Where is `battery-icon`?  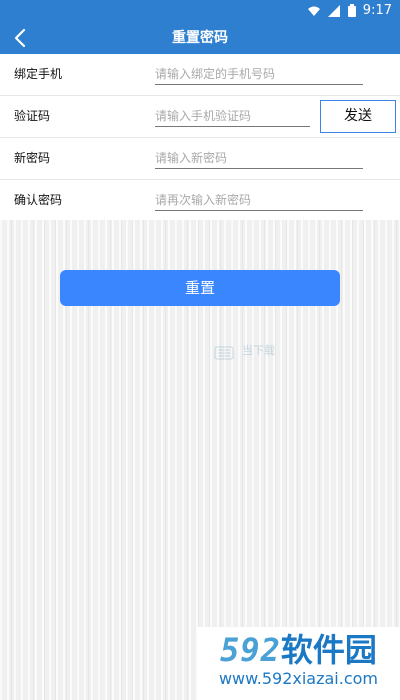 battery-icon is located at coordinates (352, 10).